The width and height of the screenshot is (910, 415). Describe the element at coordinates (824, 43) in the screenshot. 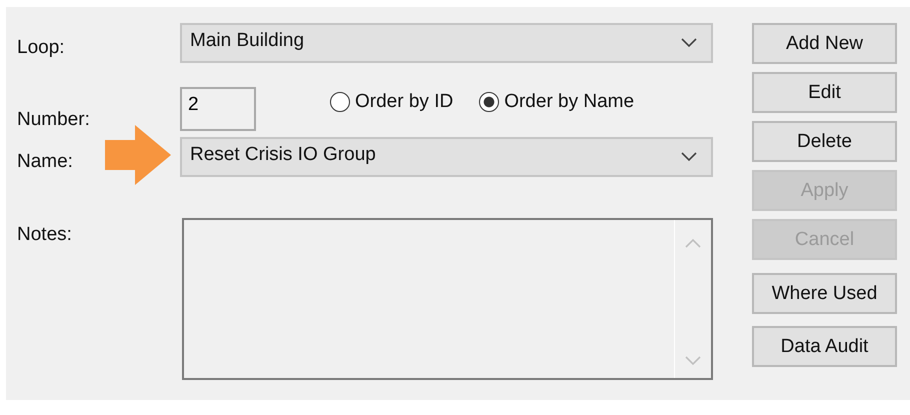

I see `action-button: Add New` at that location.